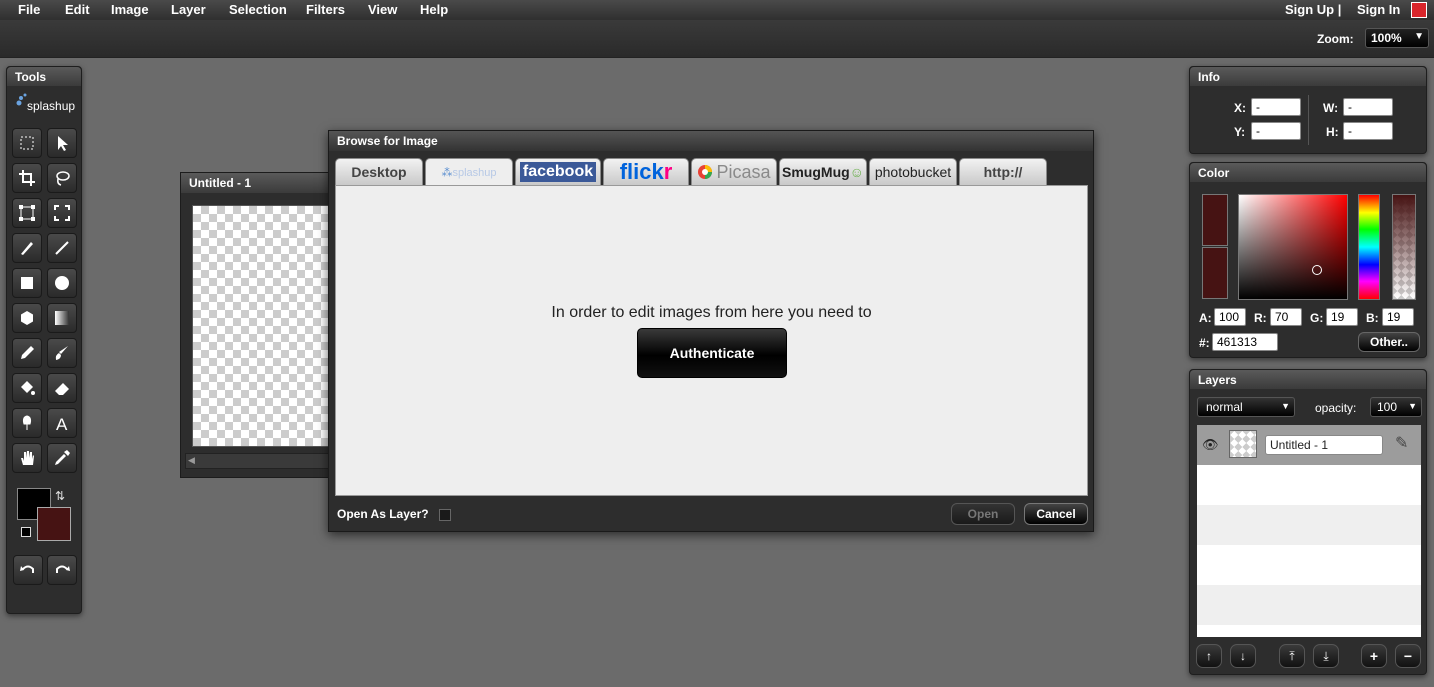 The width and height of the screenshot is (1434, 687). I want to click on cancel-button: Cancel, so click(1056, 514).